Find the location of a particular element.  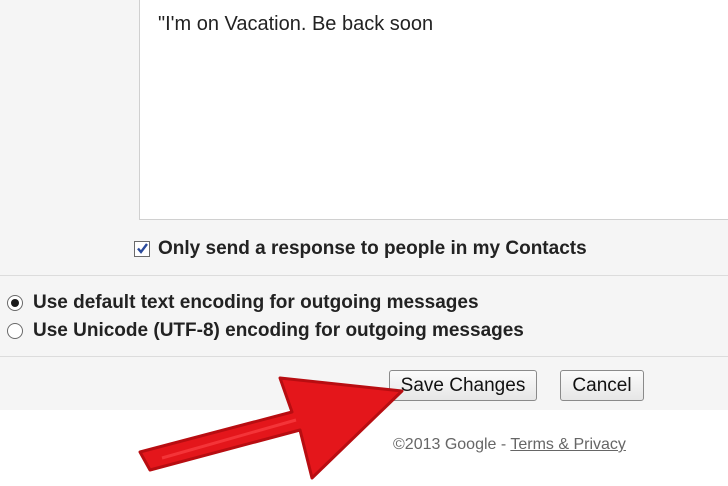

contacts-only-checkbox is located at coordinates (142, 249).